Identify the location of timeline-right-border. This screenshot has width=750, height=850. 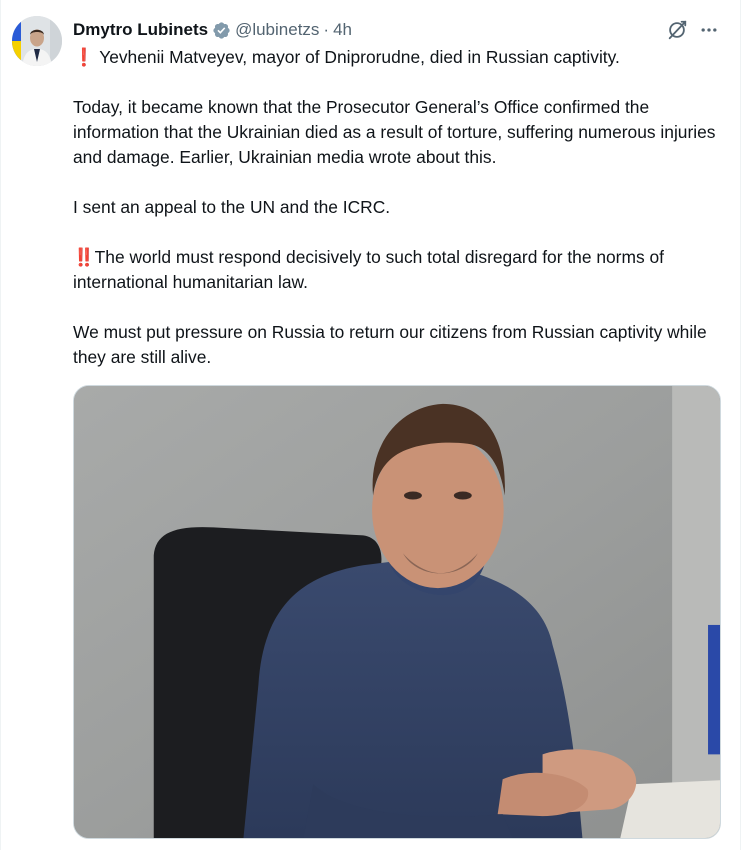
(740, 425).